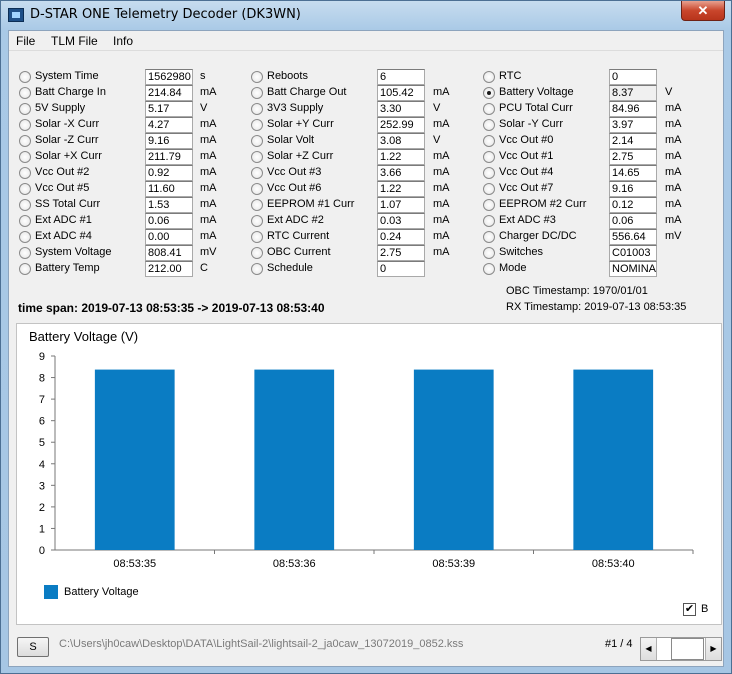 This screenshot has height=674, width=732. Describe the element at coordinates (633, 253) in the screenshot. I see `field-value: C01003` at that location.